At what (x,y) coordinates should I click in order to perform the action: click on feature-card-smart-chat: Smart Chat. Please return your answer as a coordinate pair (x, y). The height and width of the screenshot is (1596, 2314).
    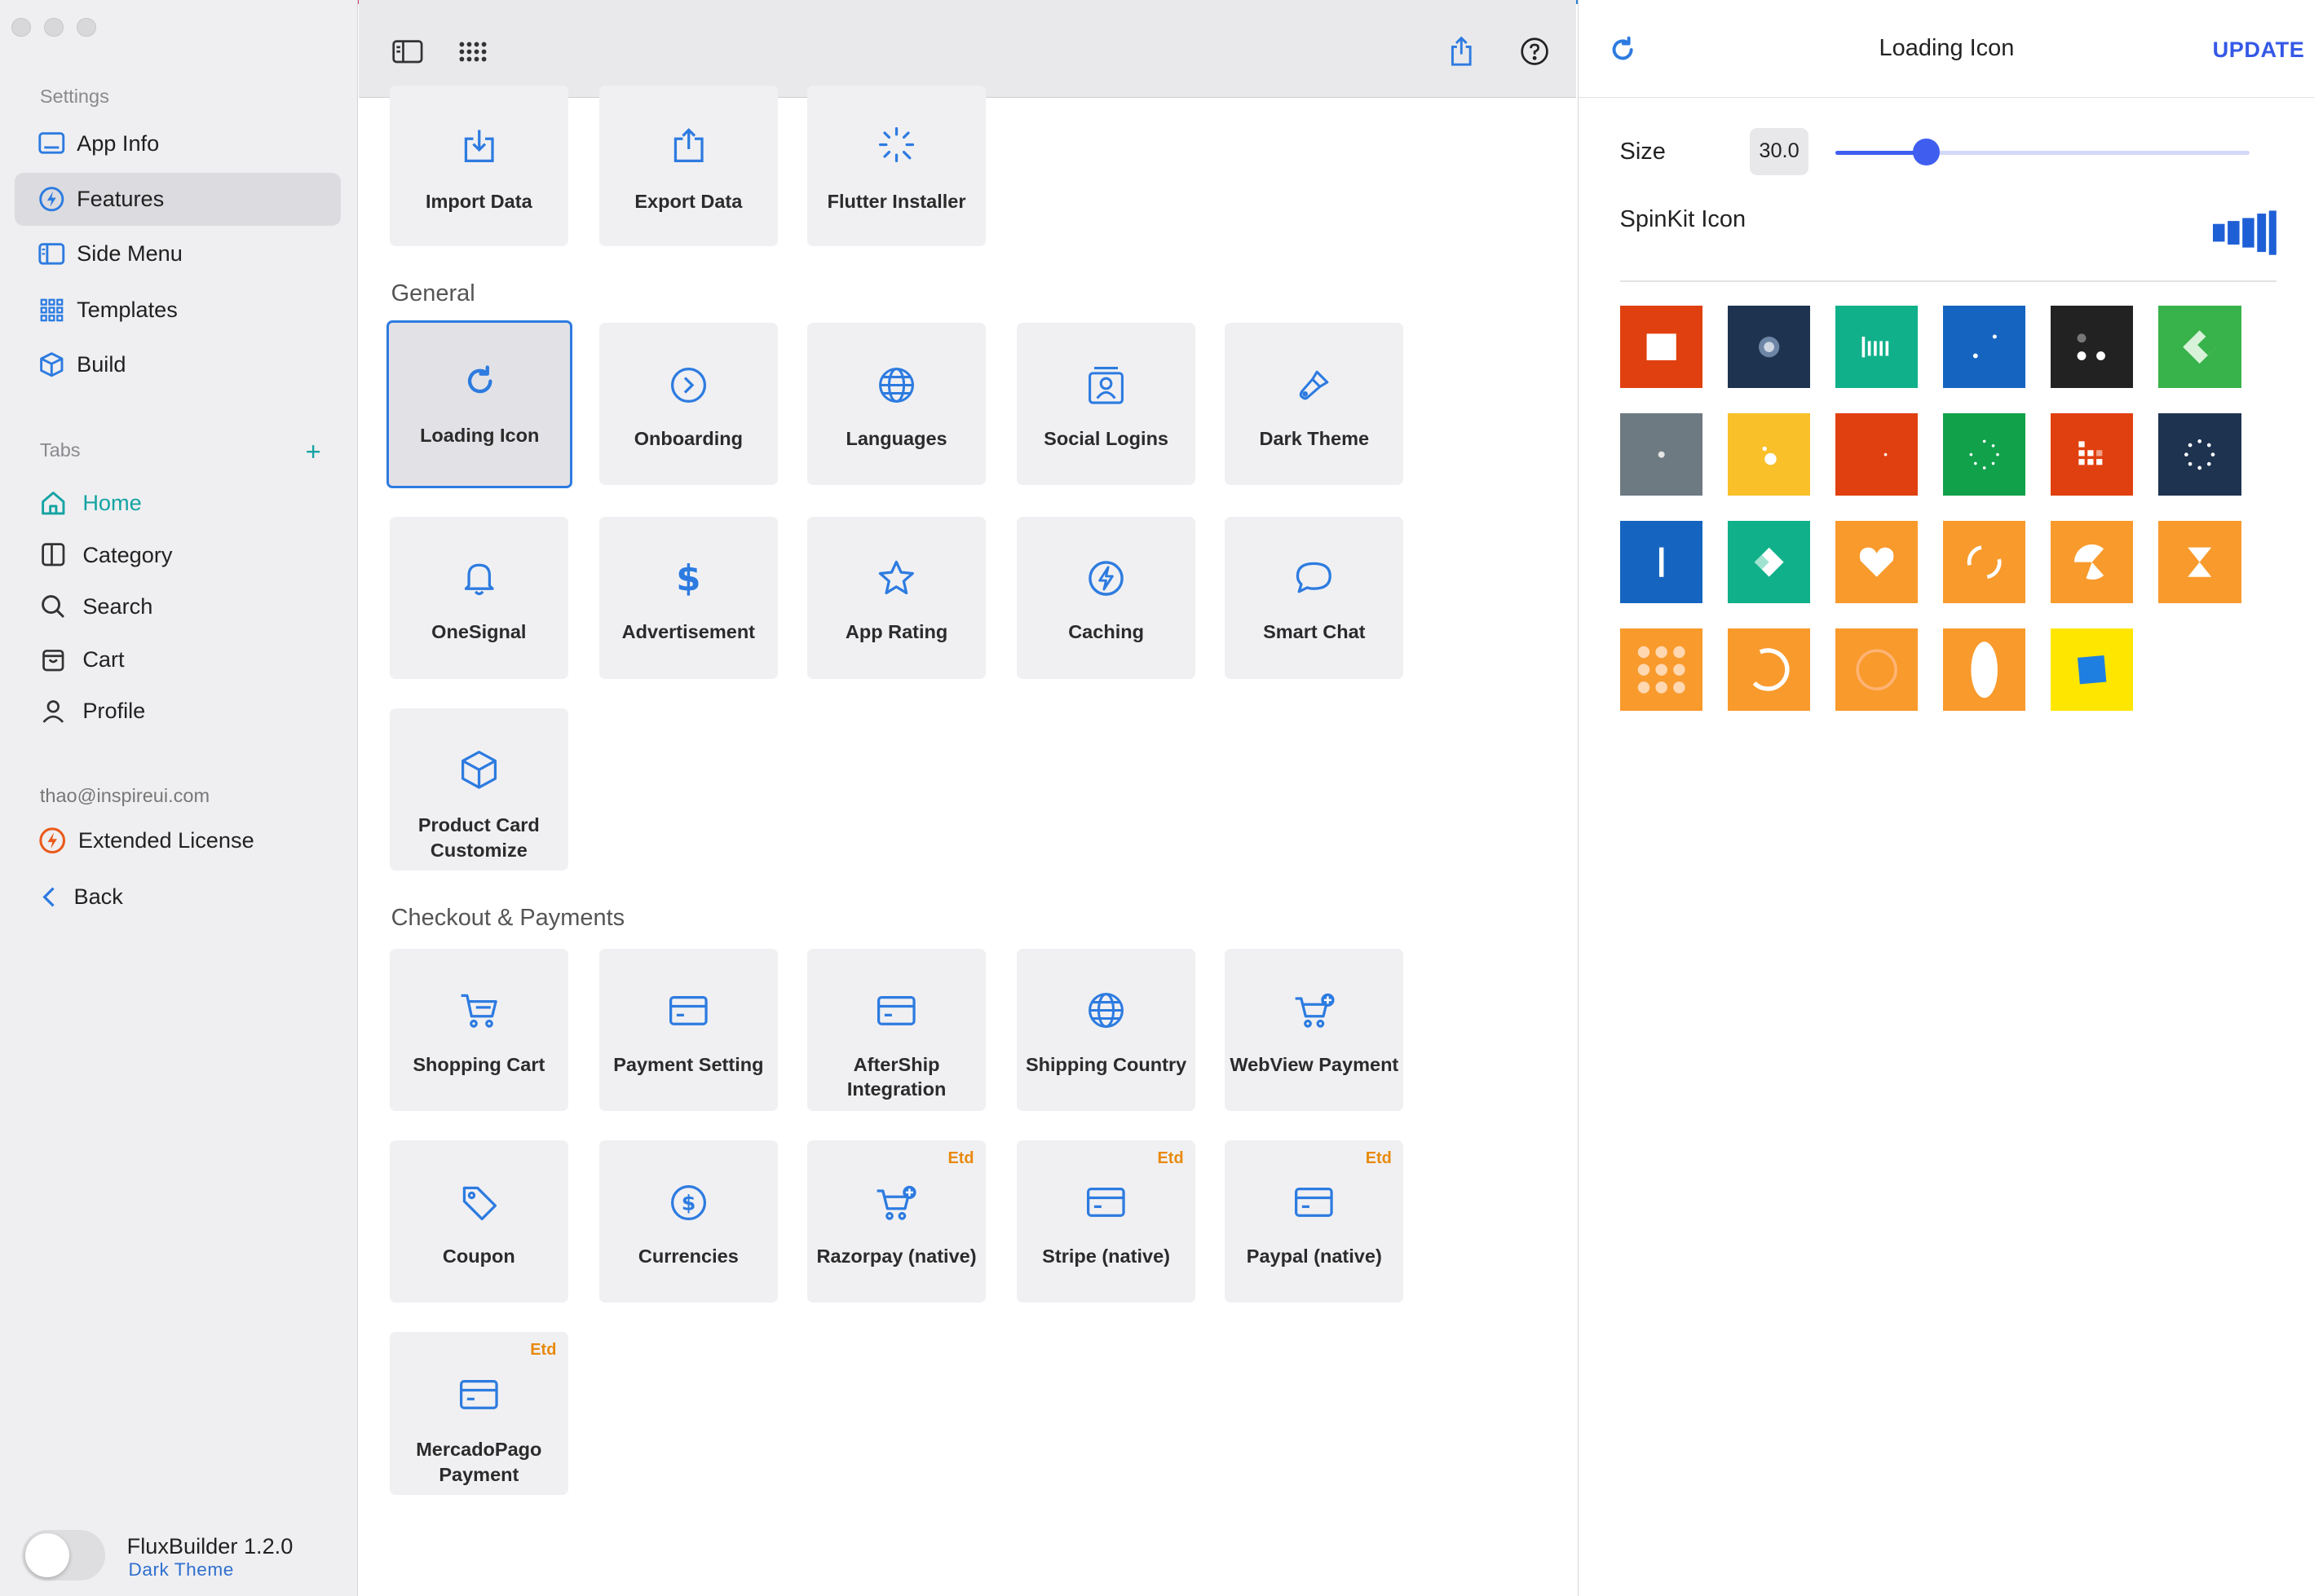
    Looking at the image, I should click on (1314, 597).